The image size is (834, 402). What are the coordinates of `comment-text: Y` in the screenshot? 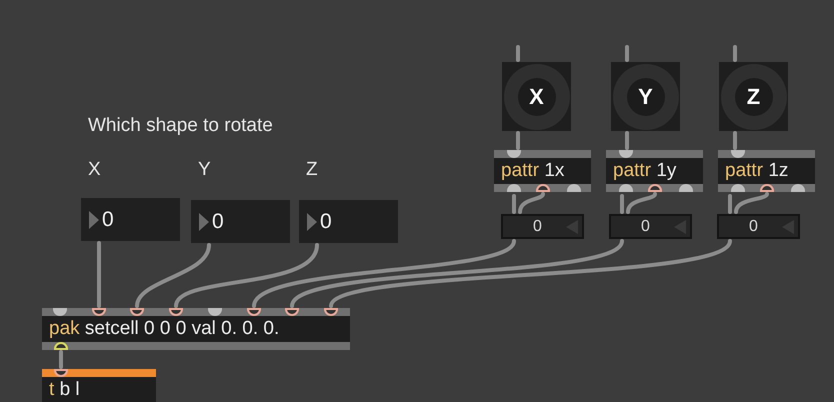 It's located at (204, 169).